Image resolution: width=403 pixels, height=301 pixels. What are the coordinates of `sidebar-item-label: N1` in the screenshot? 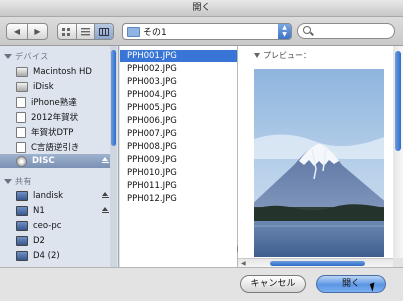 It's located at (39, 211).